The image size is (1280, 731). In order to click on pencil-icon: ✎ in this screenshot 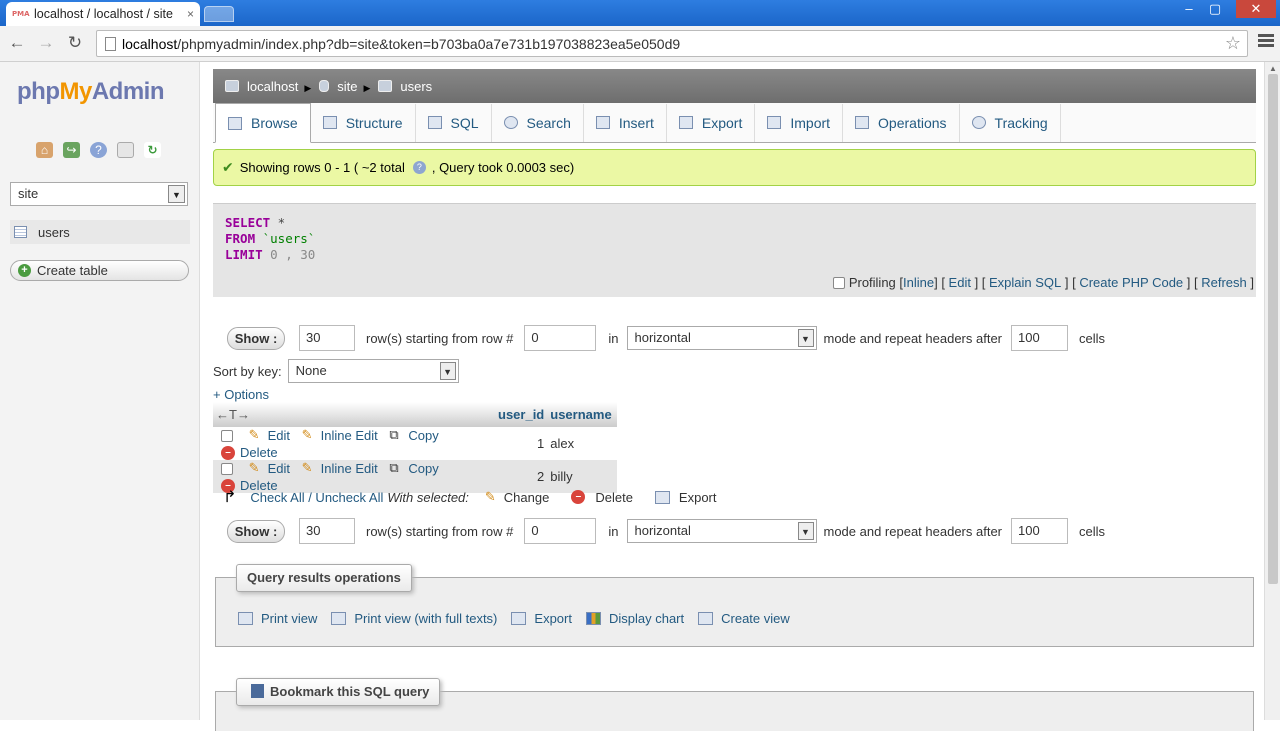, I will do `click(307, 434)`.